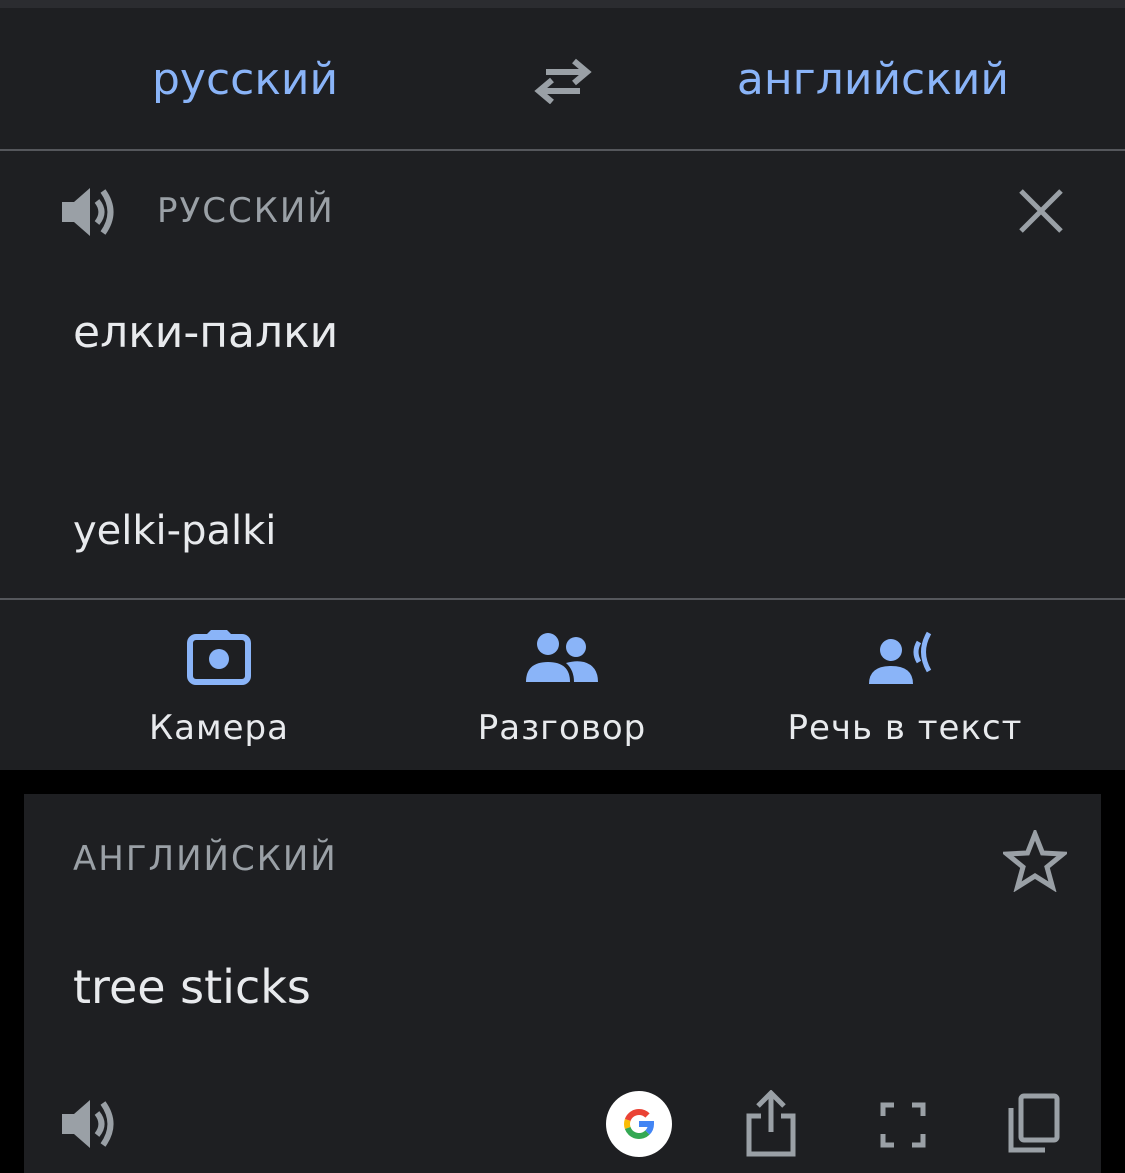 The width and height of the screenshot is (1125, 1173). What do you see at coordinates (562, 4) in the screenshot?
I see `status-strip` at bounding box center [562, 4].